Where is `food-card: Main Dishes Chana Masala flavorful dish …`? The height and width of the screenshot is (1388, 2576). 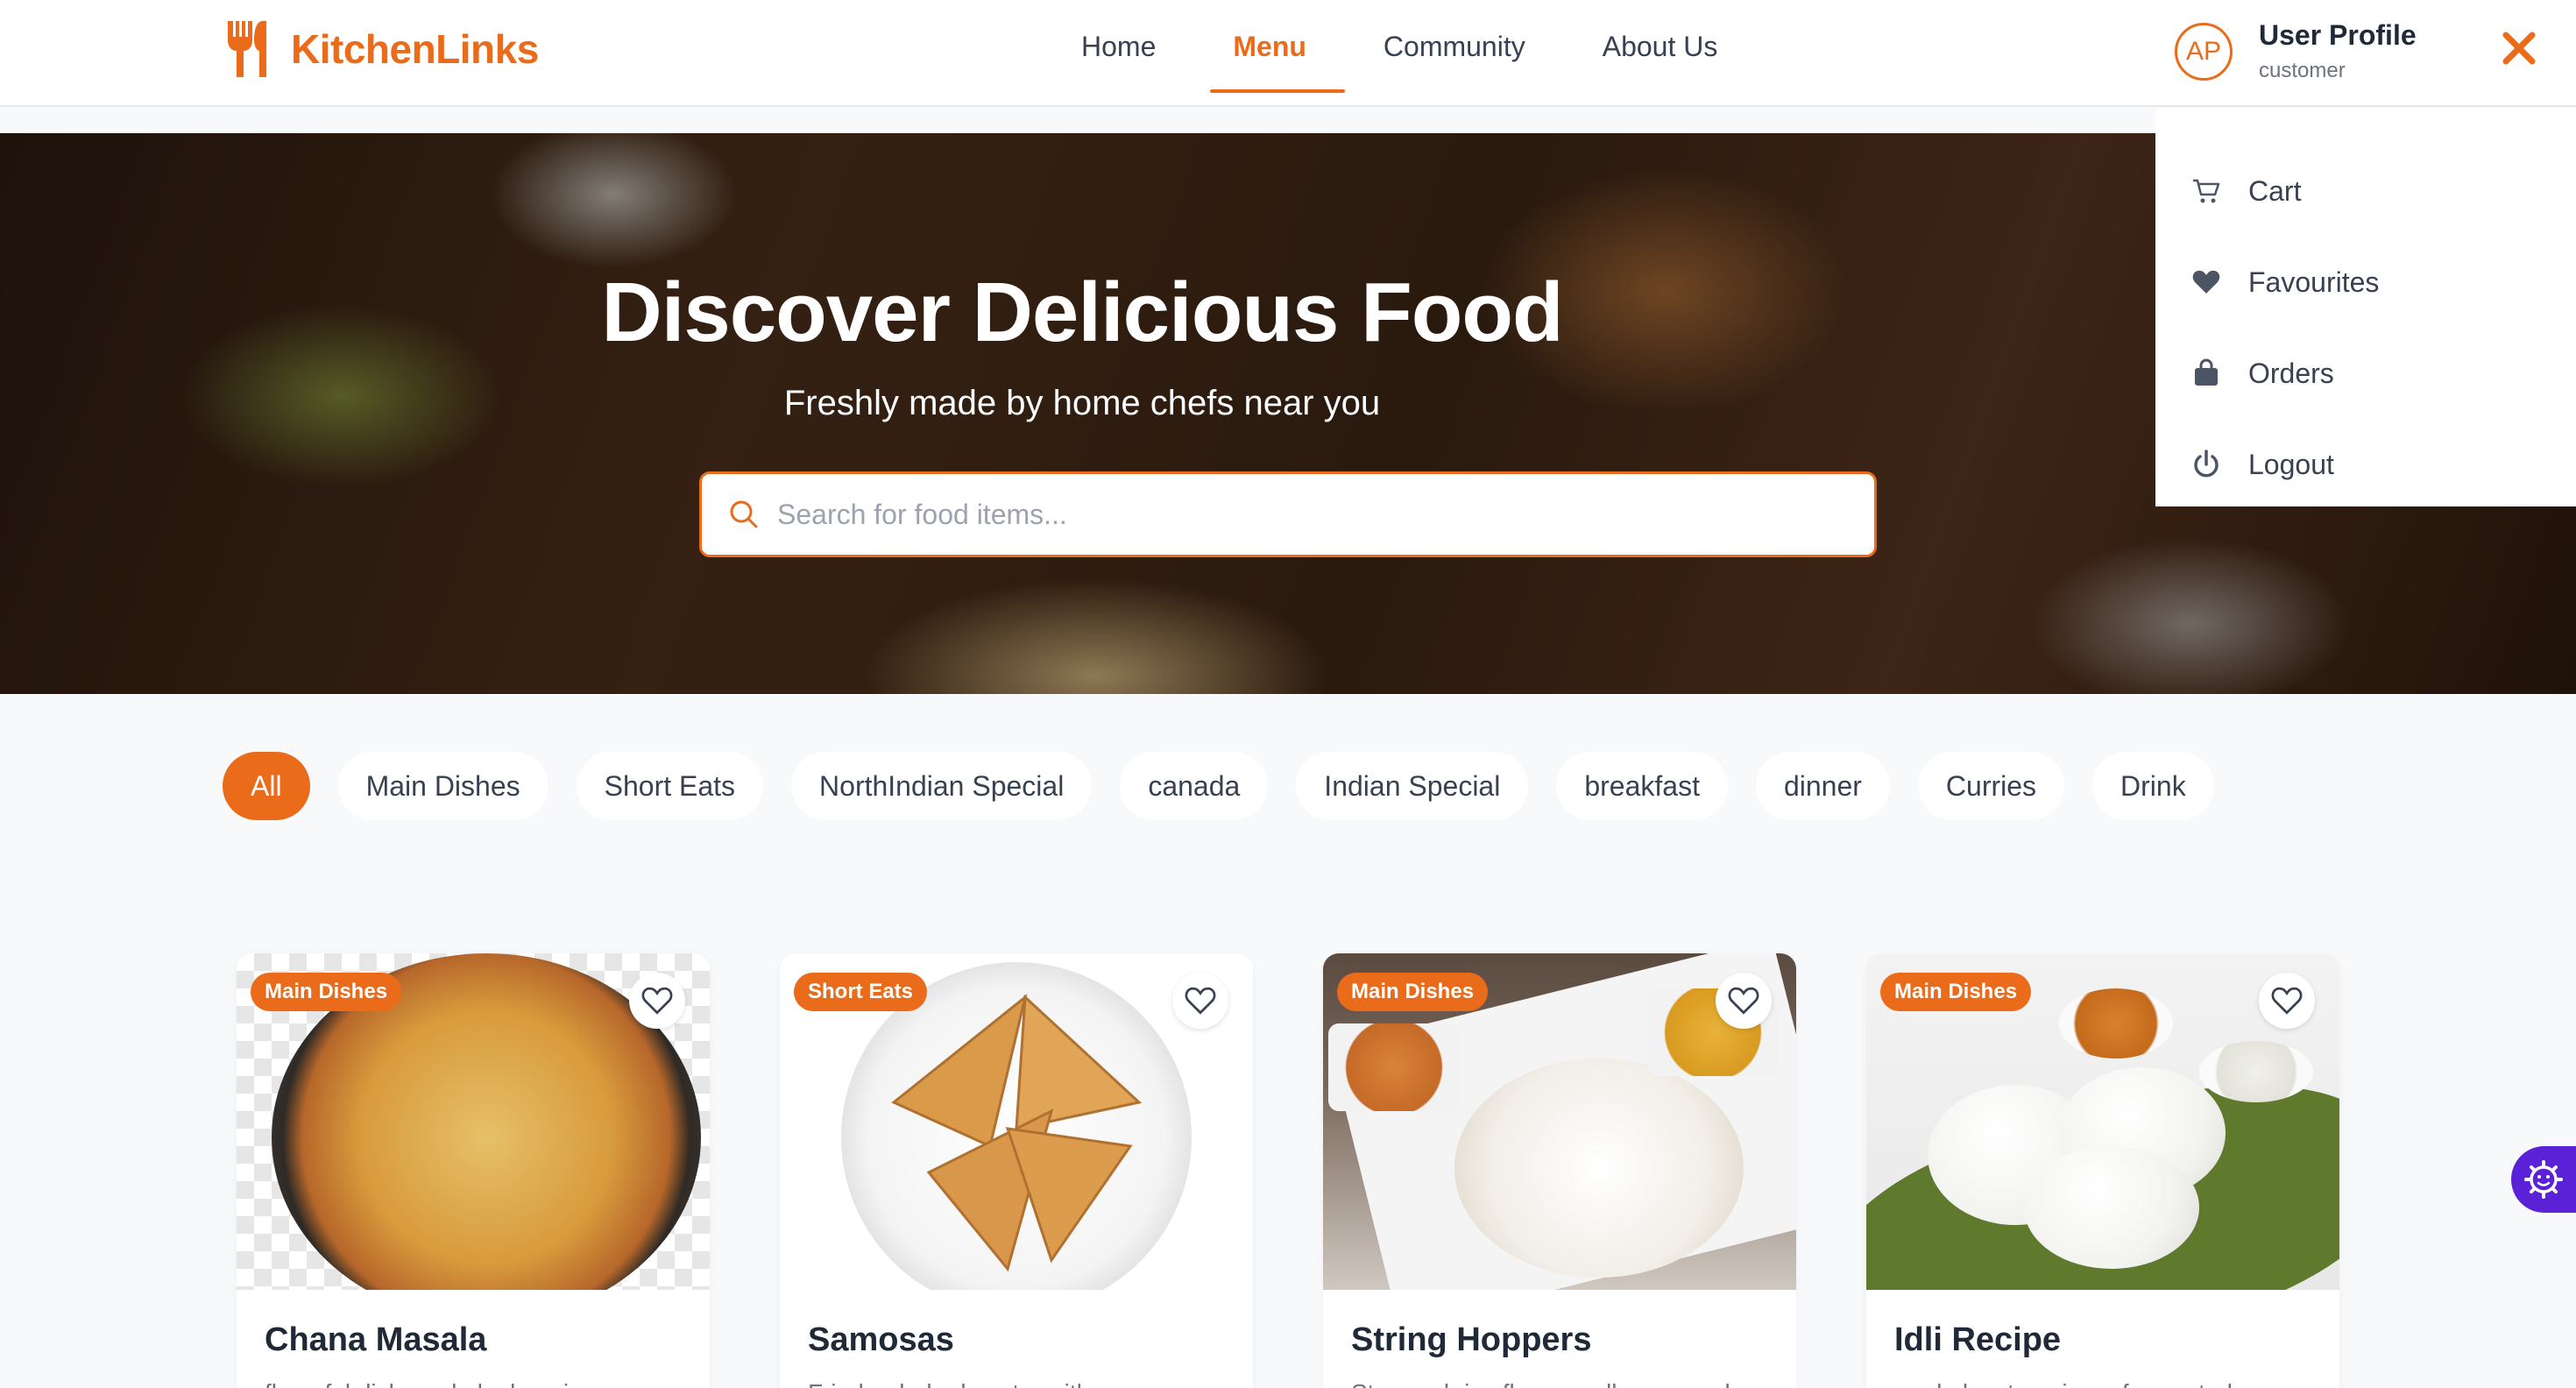 food-card: Main Dishes Chana Masala flavorful dish … is located at coordinates (473, 1171).